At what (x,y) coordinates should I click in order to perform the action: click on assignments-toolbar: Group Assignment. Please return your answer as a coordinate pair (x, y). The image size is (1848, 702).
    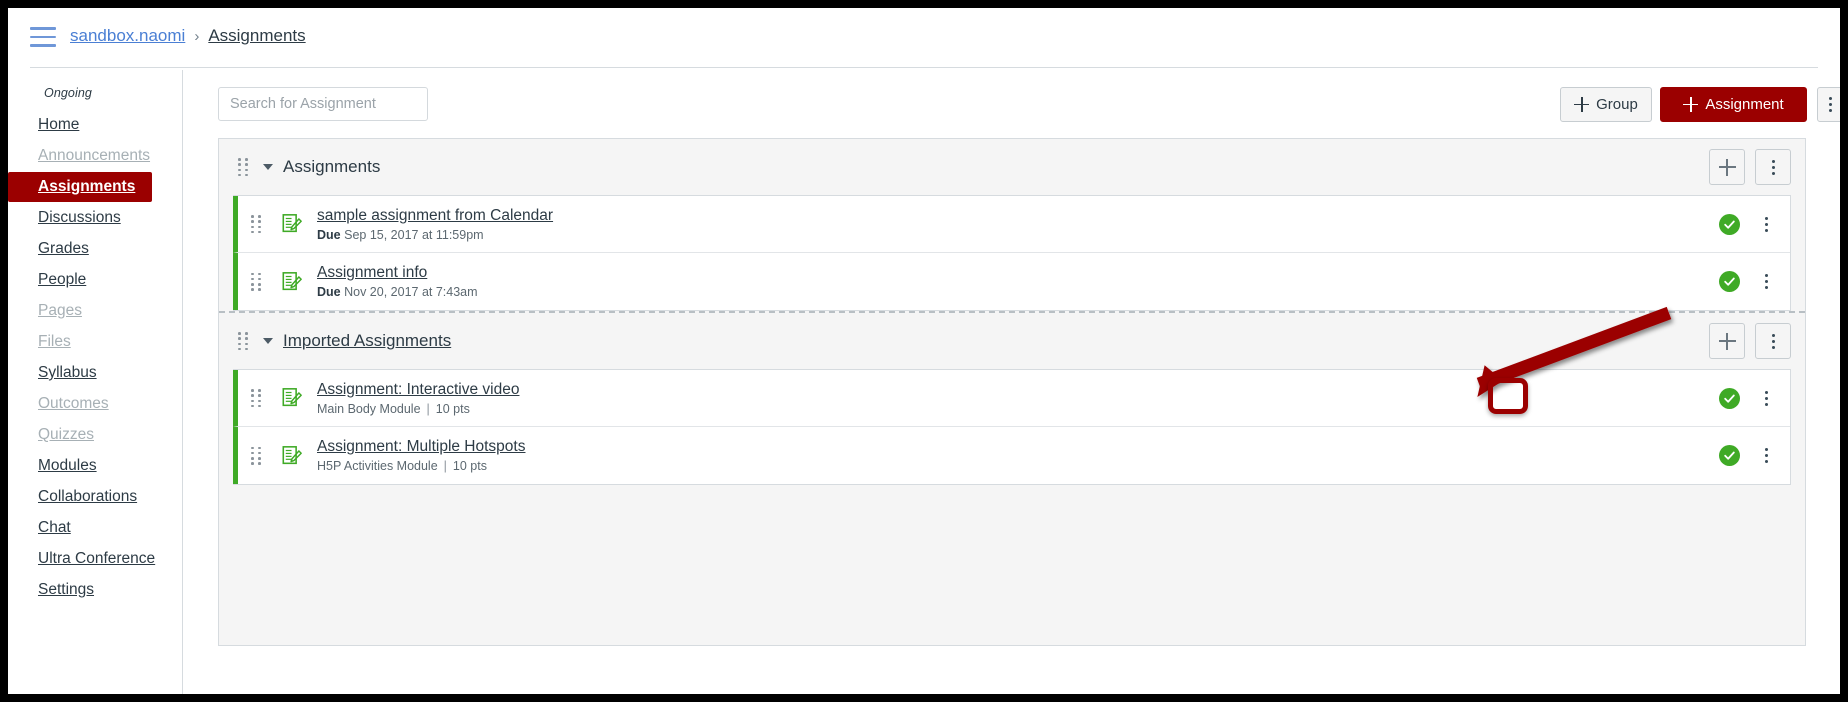
    Looking at the image, I should click on (1011, 104).